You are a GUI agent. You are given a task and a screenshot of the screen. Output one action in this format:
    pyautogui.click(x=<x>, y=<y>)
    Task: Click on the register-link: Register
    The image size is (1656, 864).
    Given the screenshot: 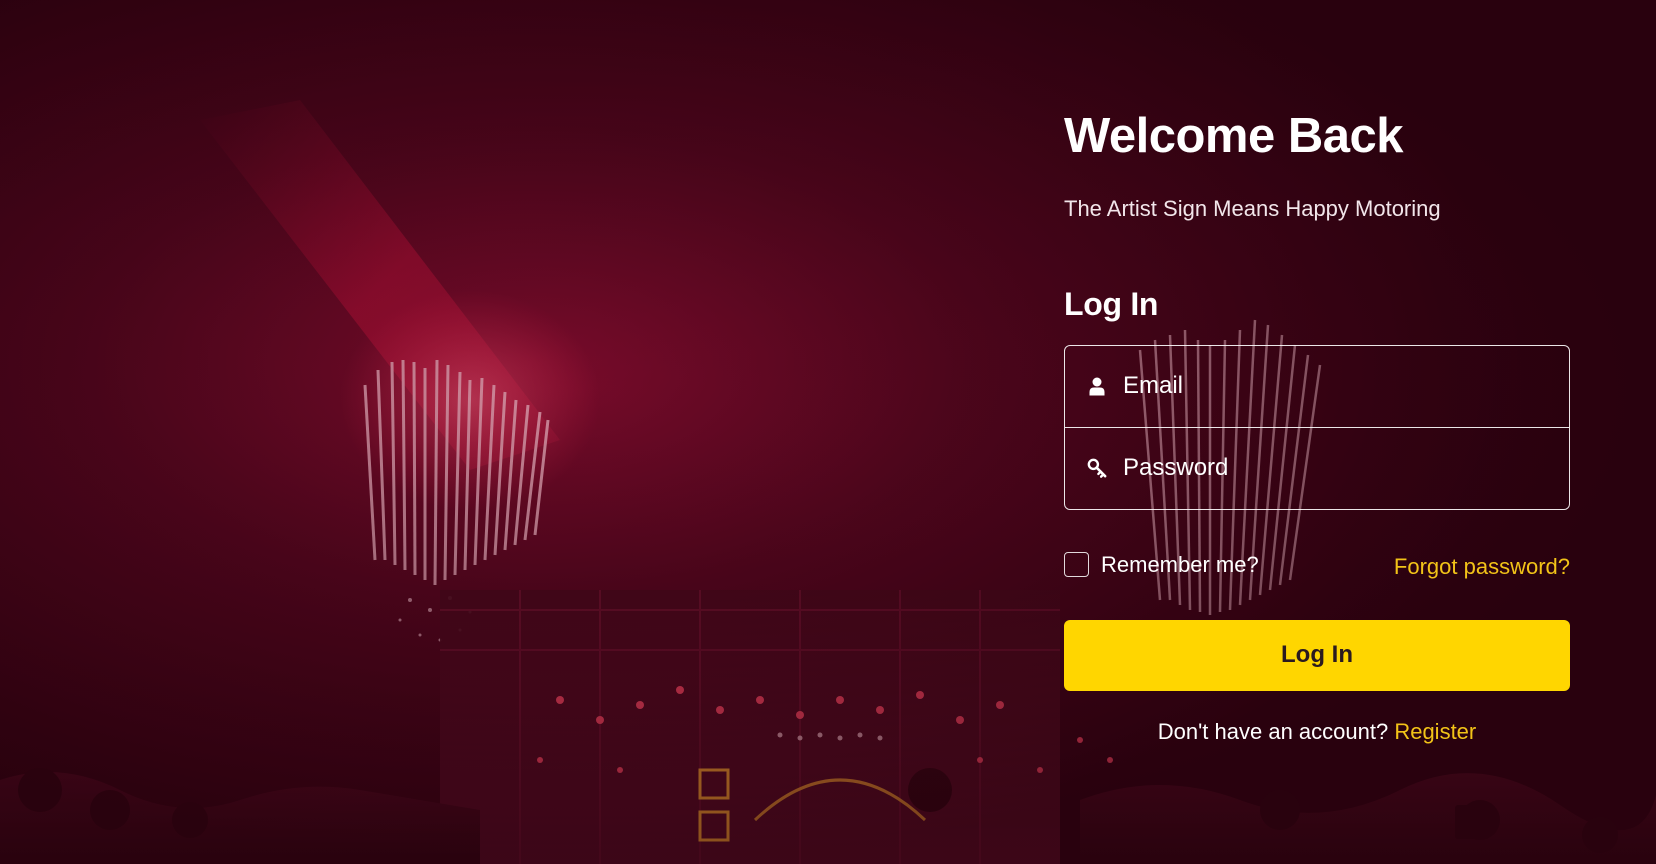 What is the action you would take?
    pyautogui.click(x=1435, y=731)
    